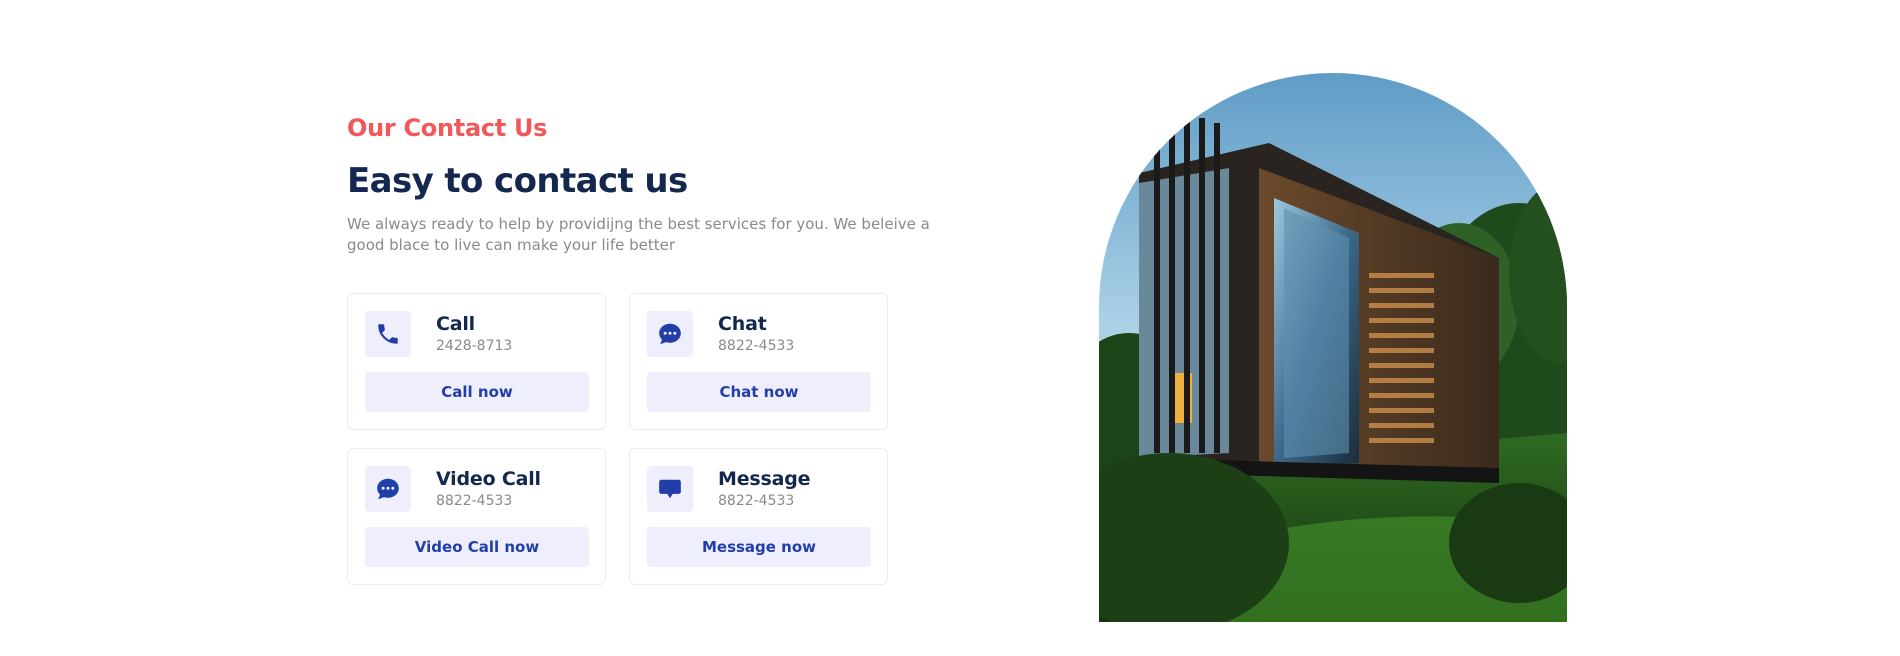 Image resolution: width=1900 pixels, height=656 pixels. Describe the element at coordinates (759, 547) in the screenshot. I see `message-now-button: Message now` at that location.